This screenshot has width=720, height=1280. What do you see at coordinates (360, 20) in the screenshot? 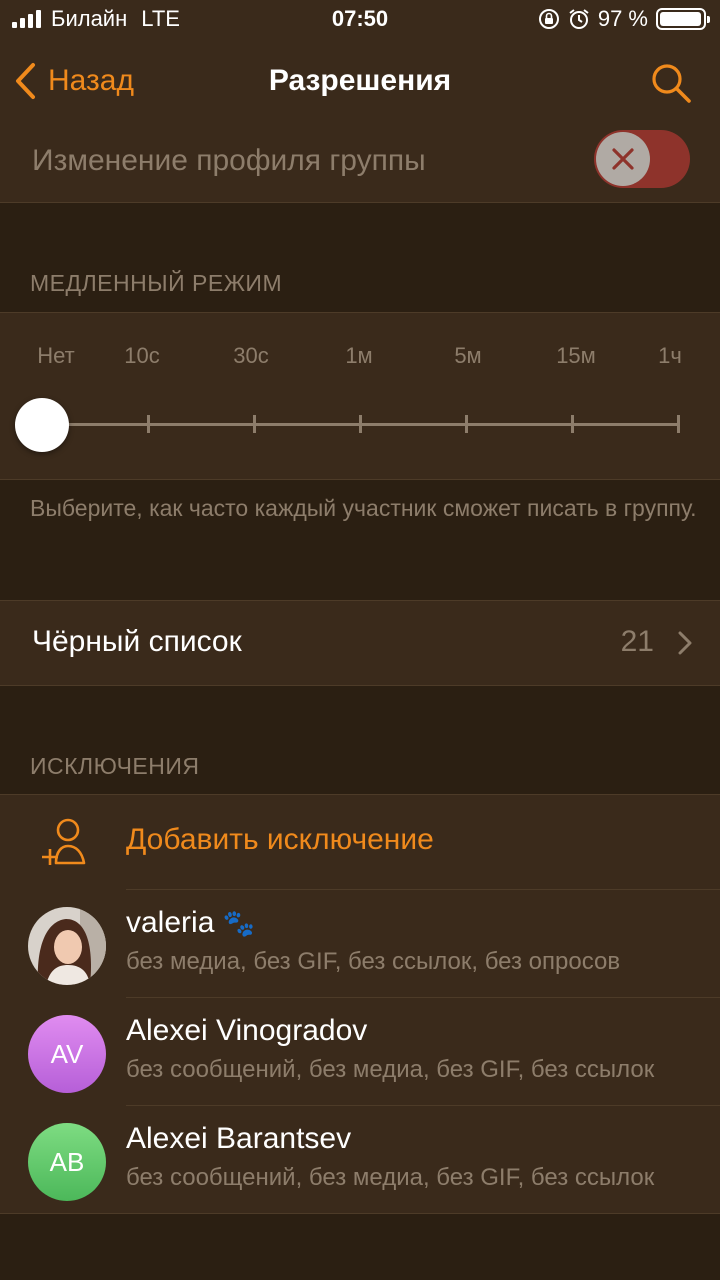
I see `status-bar: Билайн LTE 07:50 97 %` at bounding box center [360, 20].